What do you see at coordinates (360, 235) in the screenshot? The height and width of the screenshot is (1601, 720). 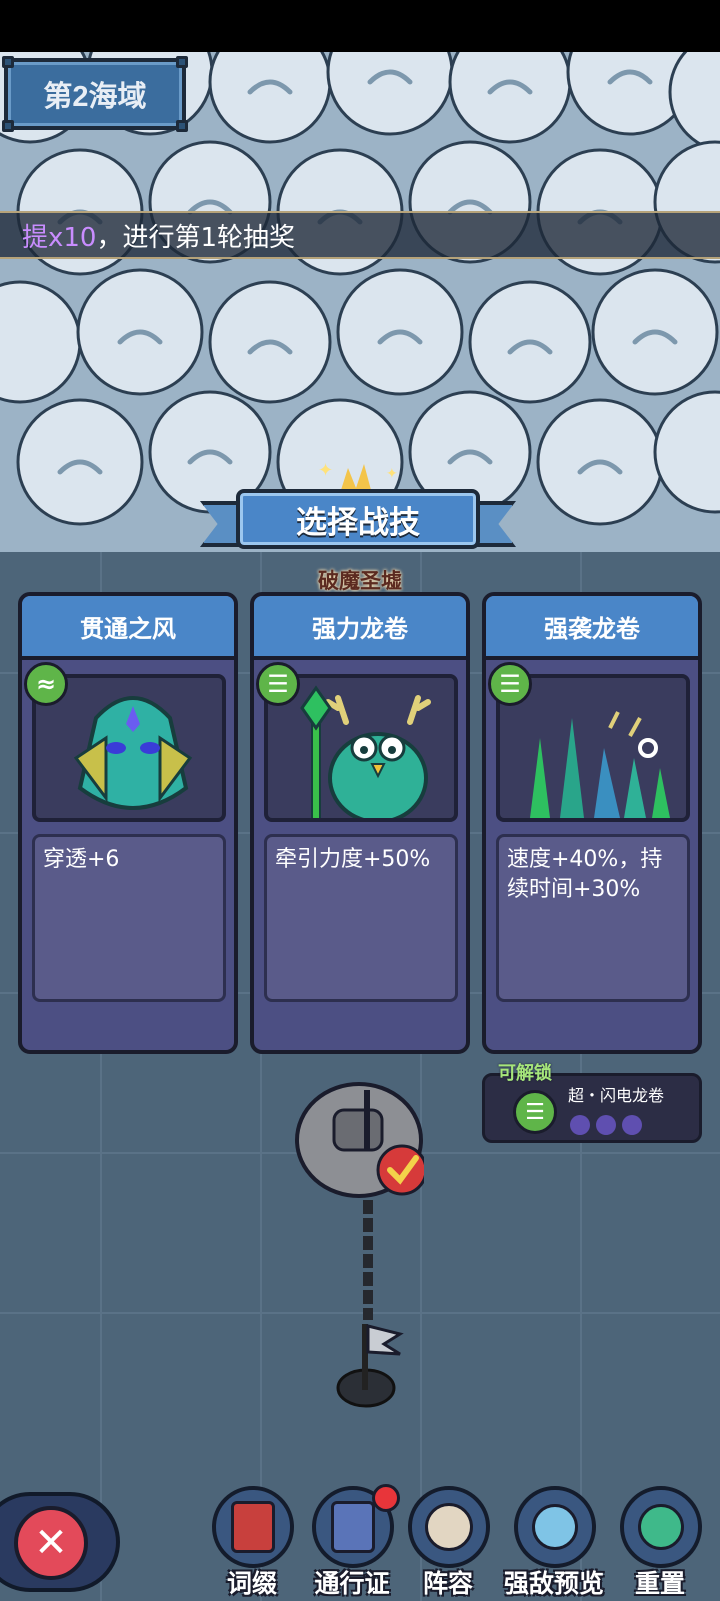 I see `announcement-ticker: 提x10 ，进行第1轮抽奖` at bounding box center [360, 235].